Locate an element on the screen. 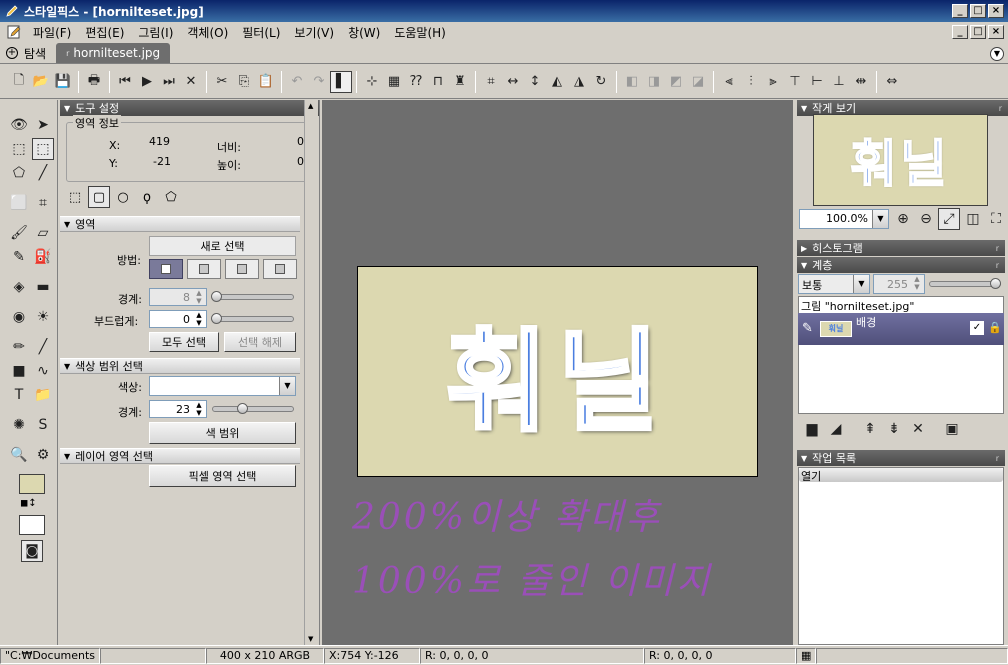 This screenshot has height=665, width=1008. swap-colors-icon: ◼↕ is located at coordinates (28, 503).